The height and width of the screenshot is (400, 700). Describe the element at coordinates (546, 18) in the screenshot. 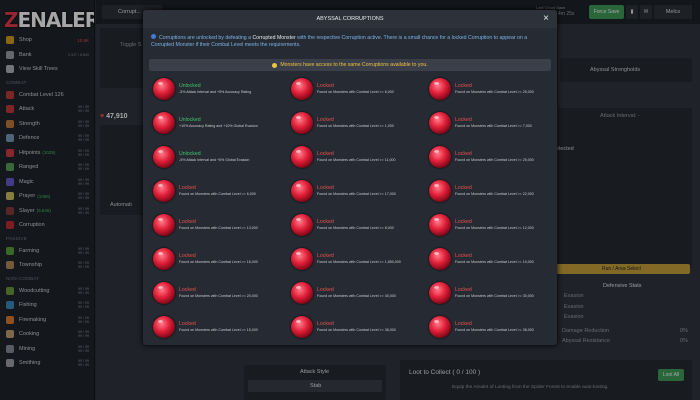

I see `close-icon: ×` at that location.